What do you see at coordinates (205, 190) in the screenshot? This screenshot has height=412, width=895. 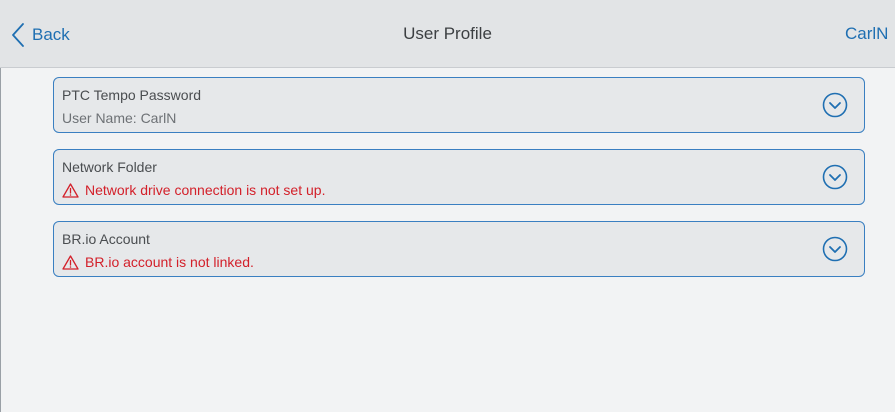 I see `card-subtitle-text: Network drive connection is not set up.` at bounding box center [205, 190].